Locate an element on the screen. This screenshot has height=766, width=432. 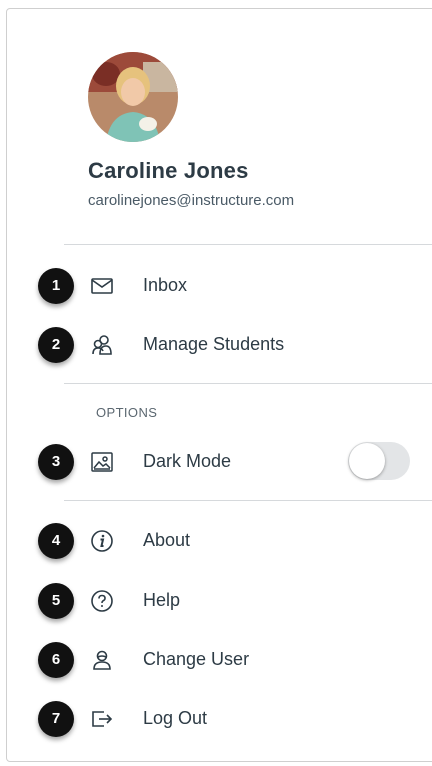
question-icon is located at coordinates (102, 601).